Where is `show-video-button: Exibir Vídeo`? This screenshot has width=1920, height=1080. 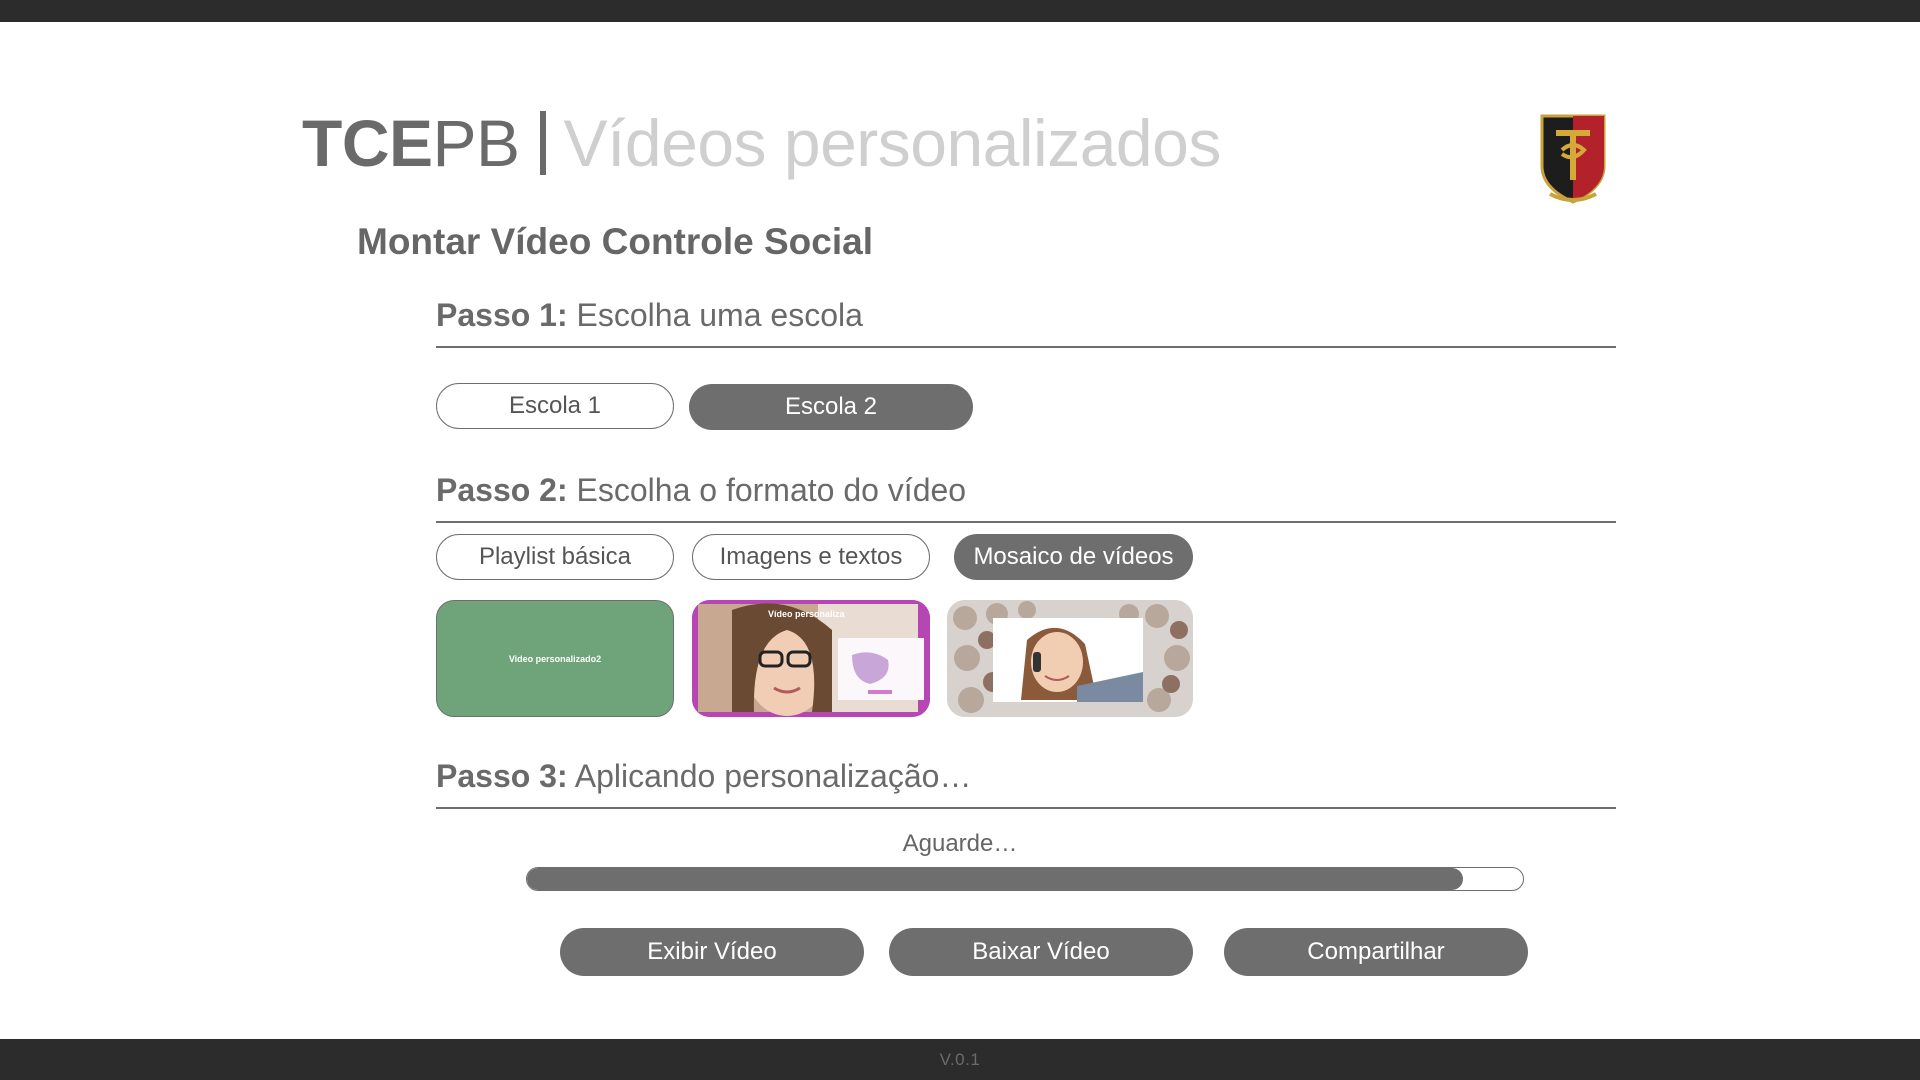
show-video-button: Exibir Vídeo is located at coordinates (712, 952).